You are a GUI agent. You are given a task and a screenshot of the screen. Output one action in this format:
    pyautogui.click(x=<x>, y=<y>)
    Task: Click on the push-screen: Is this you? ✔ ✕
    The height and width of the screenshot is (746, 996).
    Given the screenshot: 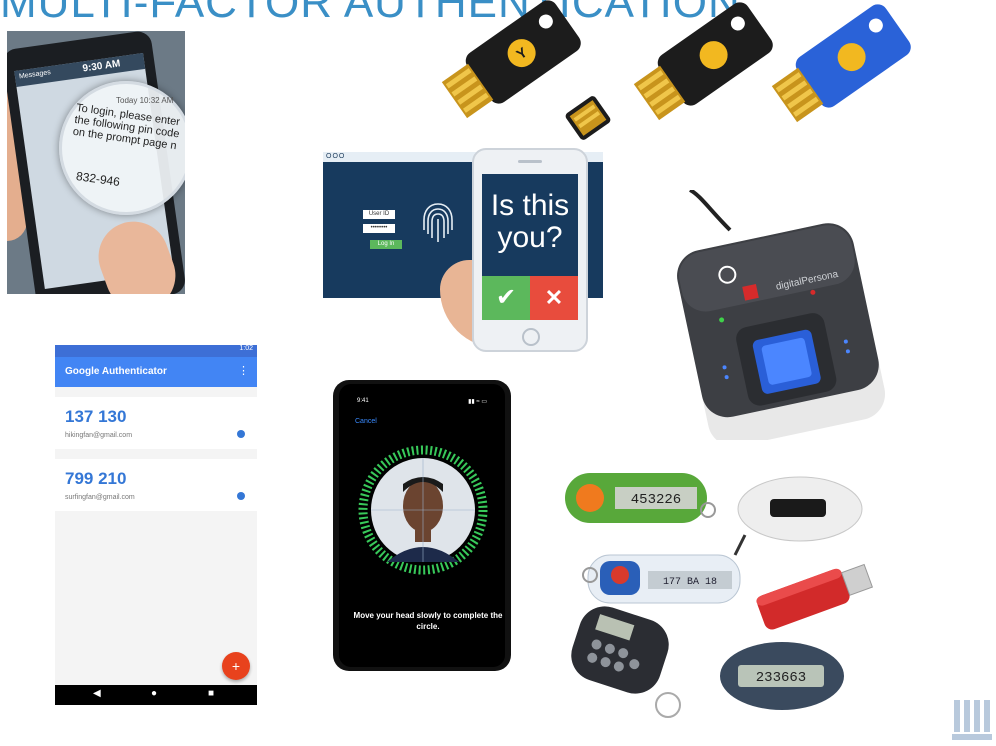 What is the action you would take?
    pyautogui.click(x=530, y=247)
    